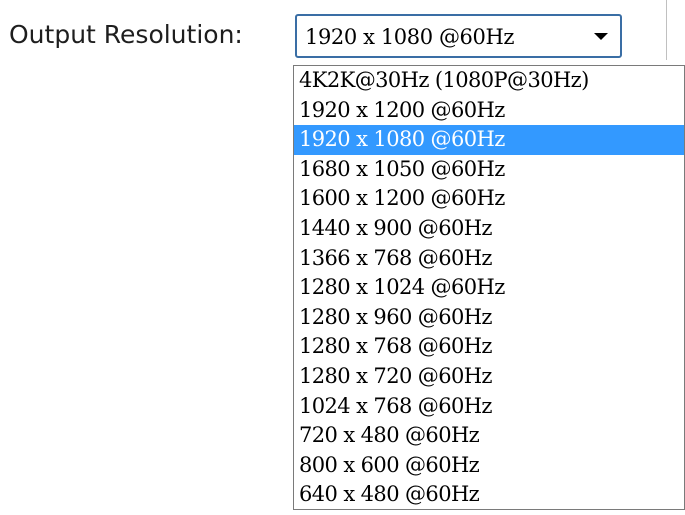 This screenshot has width=685, height=515. I want to click on list-item: 1680 x 1050 @60Hz, so click(489, 170).